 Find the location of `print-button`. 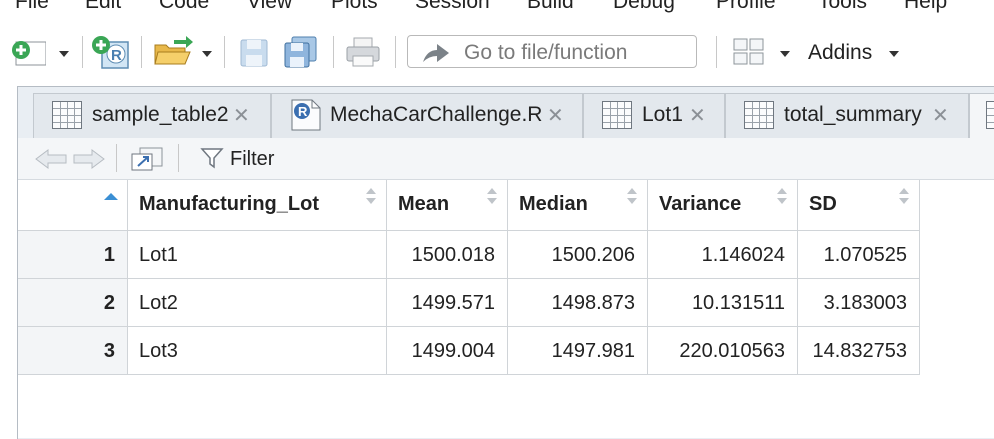

print-button is located at coordinates (363, 52).